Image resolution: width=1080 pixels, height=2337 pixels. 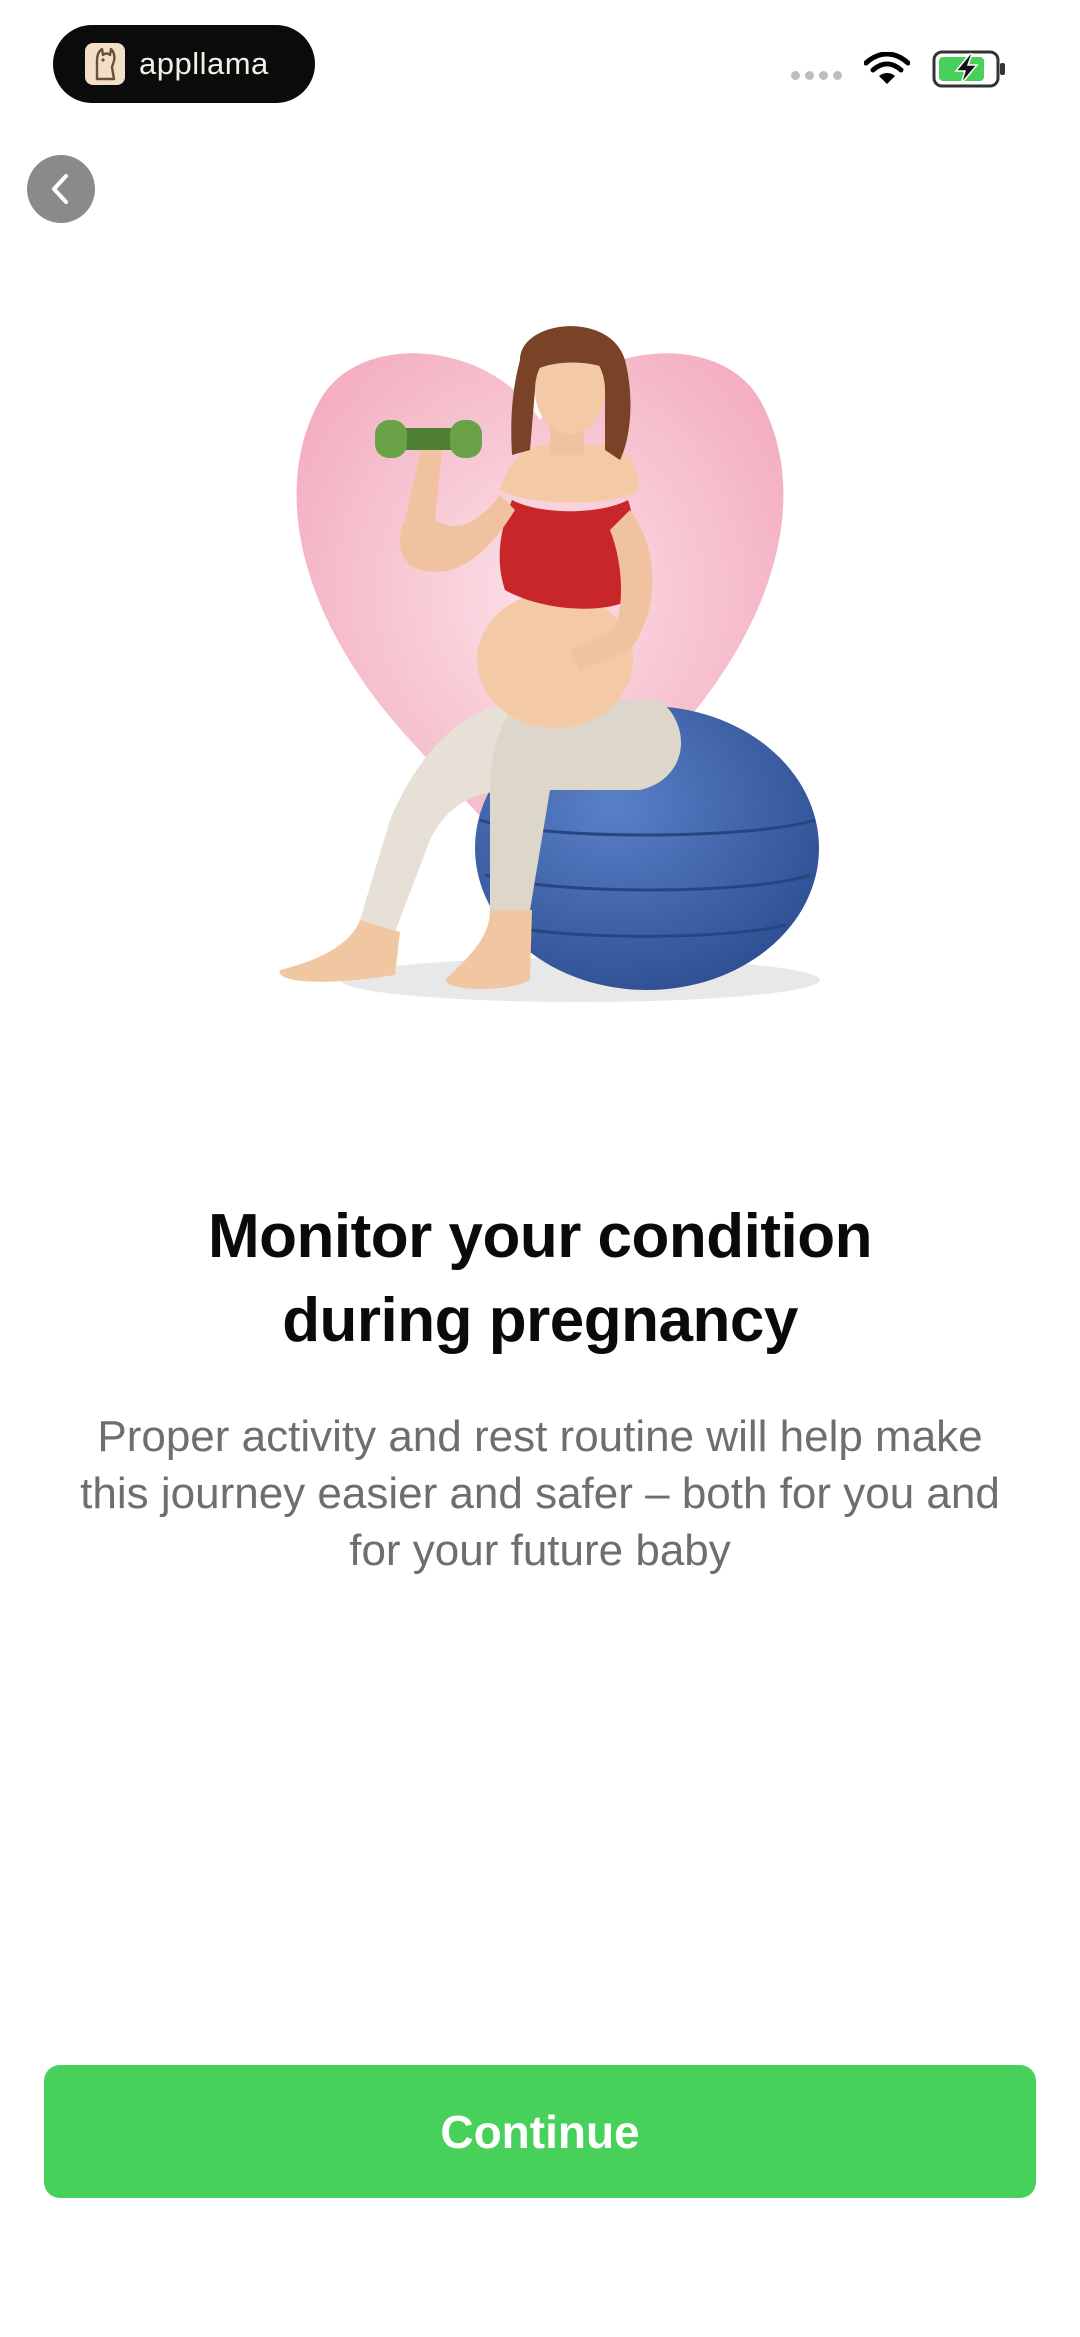 What do you see at coordinates (540, 1550) in the screenshot?
I see `subtitle-line-3: for your future baby` at bounding box center [540, 1550].